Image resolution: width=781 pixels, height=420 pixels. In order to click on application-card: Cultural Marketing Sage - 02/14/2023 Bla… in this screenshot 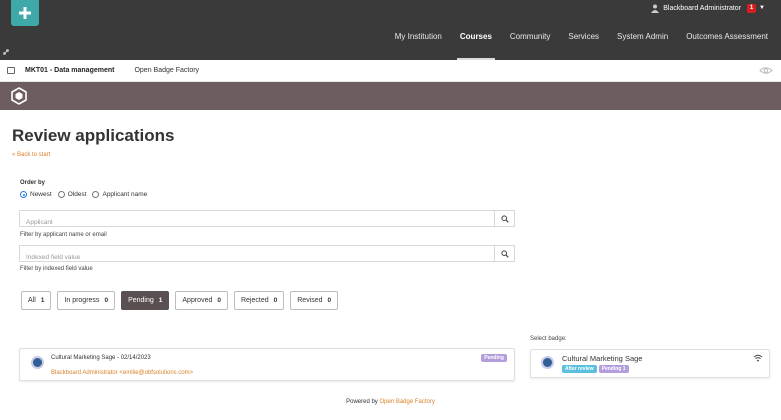, I will do `click(267, 364)`.